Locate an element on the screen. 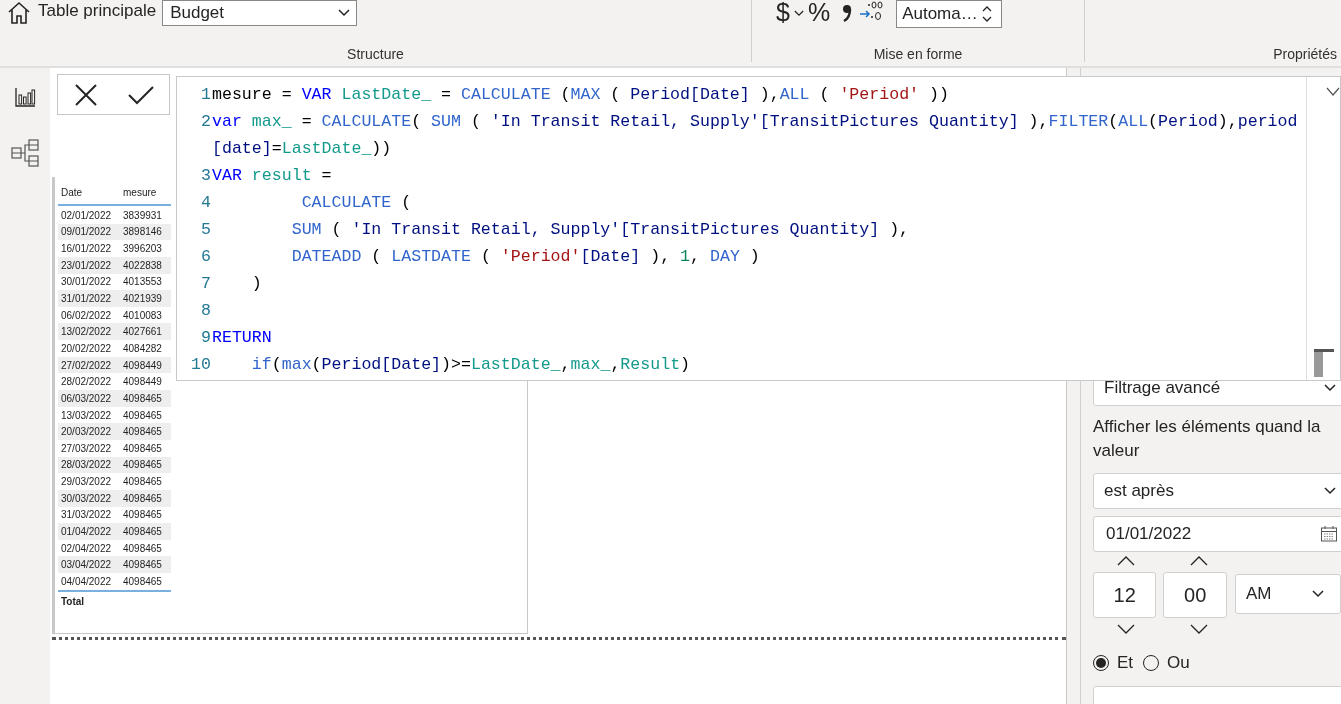  table-cell-text: 3839931 is located at coordinates (142, 215).